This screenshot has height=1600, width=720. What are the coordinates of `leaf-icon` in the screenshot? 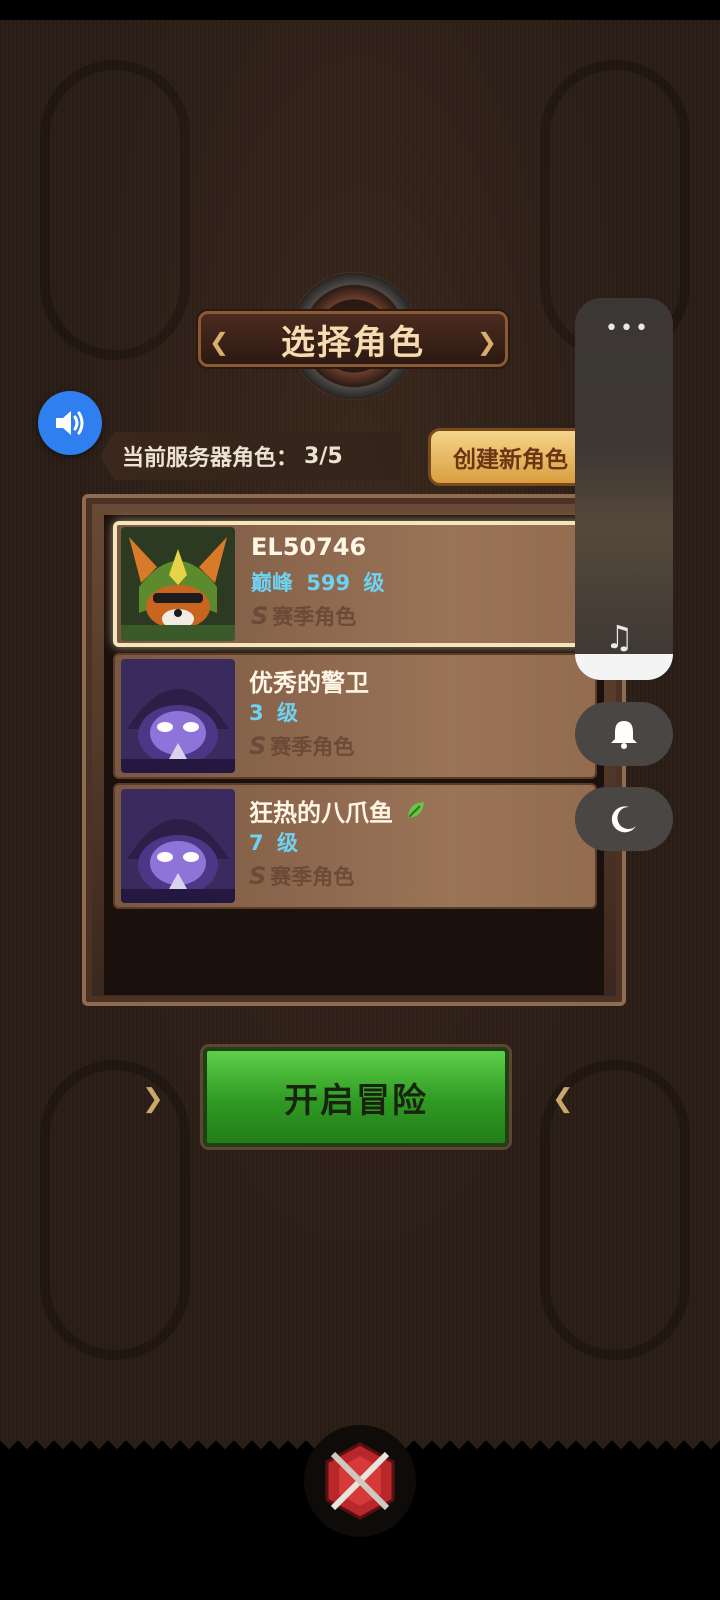 It's located at (412, 813).